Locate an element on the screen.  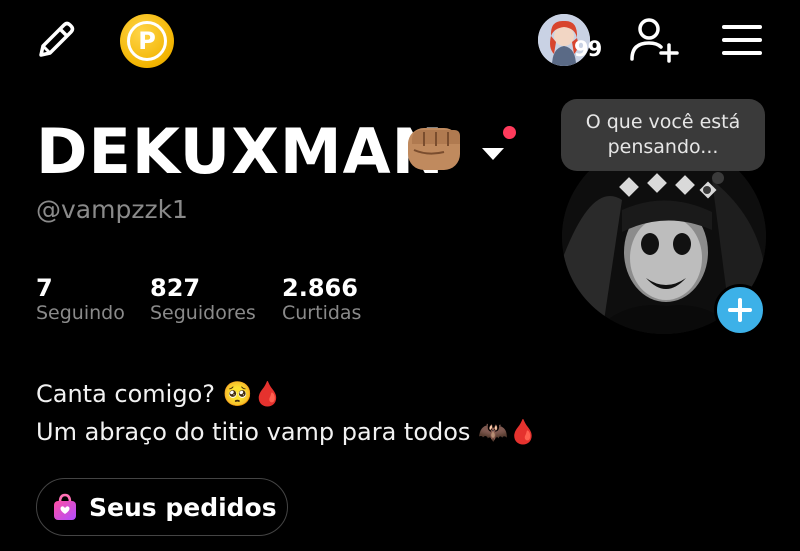
pencil-icon is located at coordinates (57, 39).